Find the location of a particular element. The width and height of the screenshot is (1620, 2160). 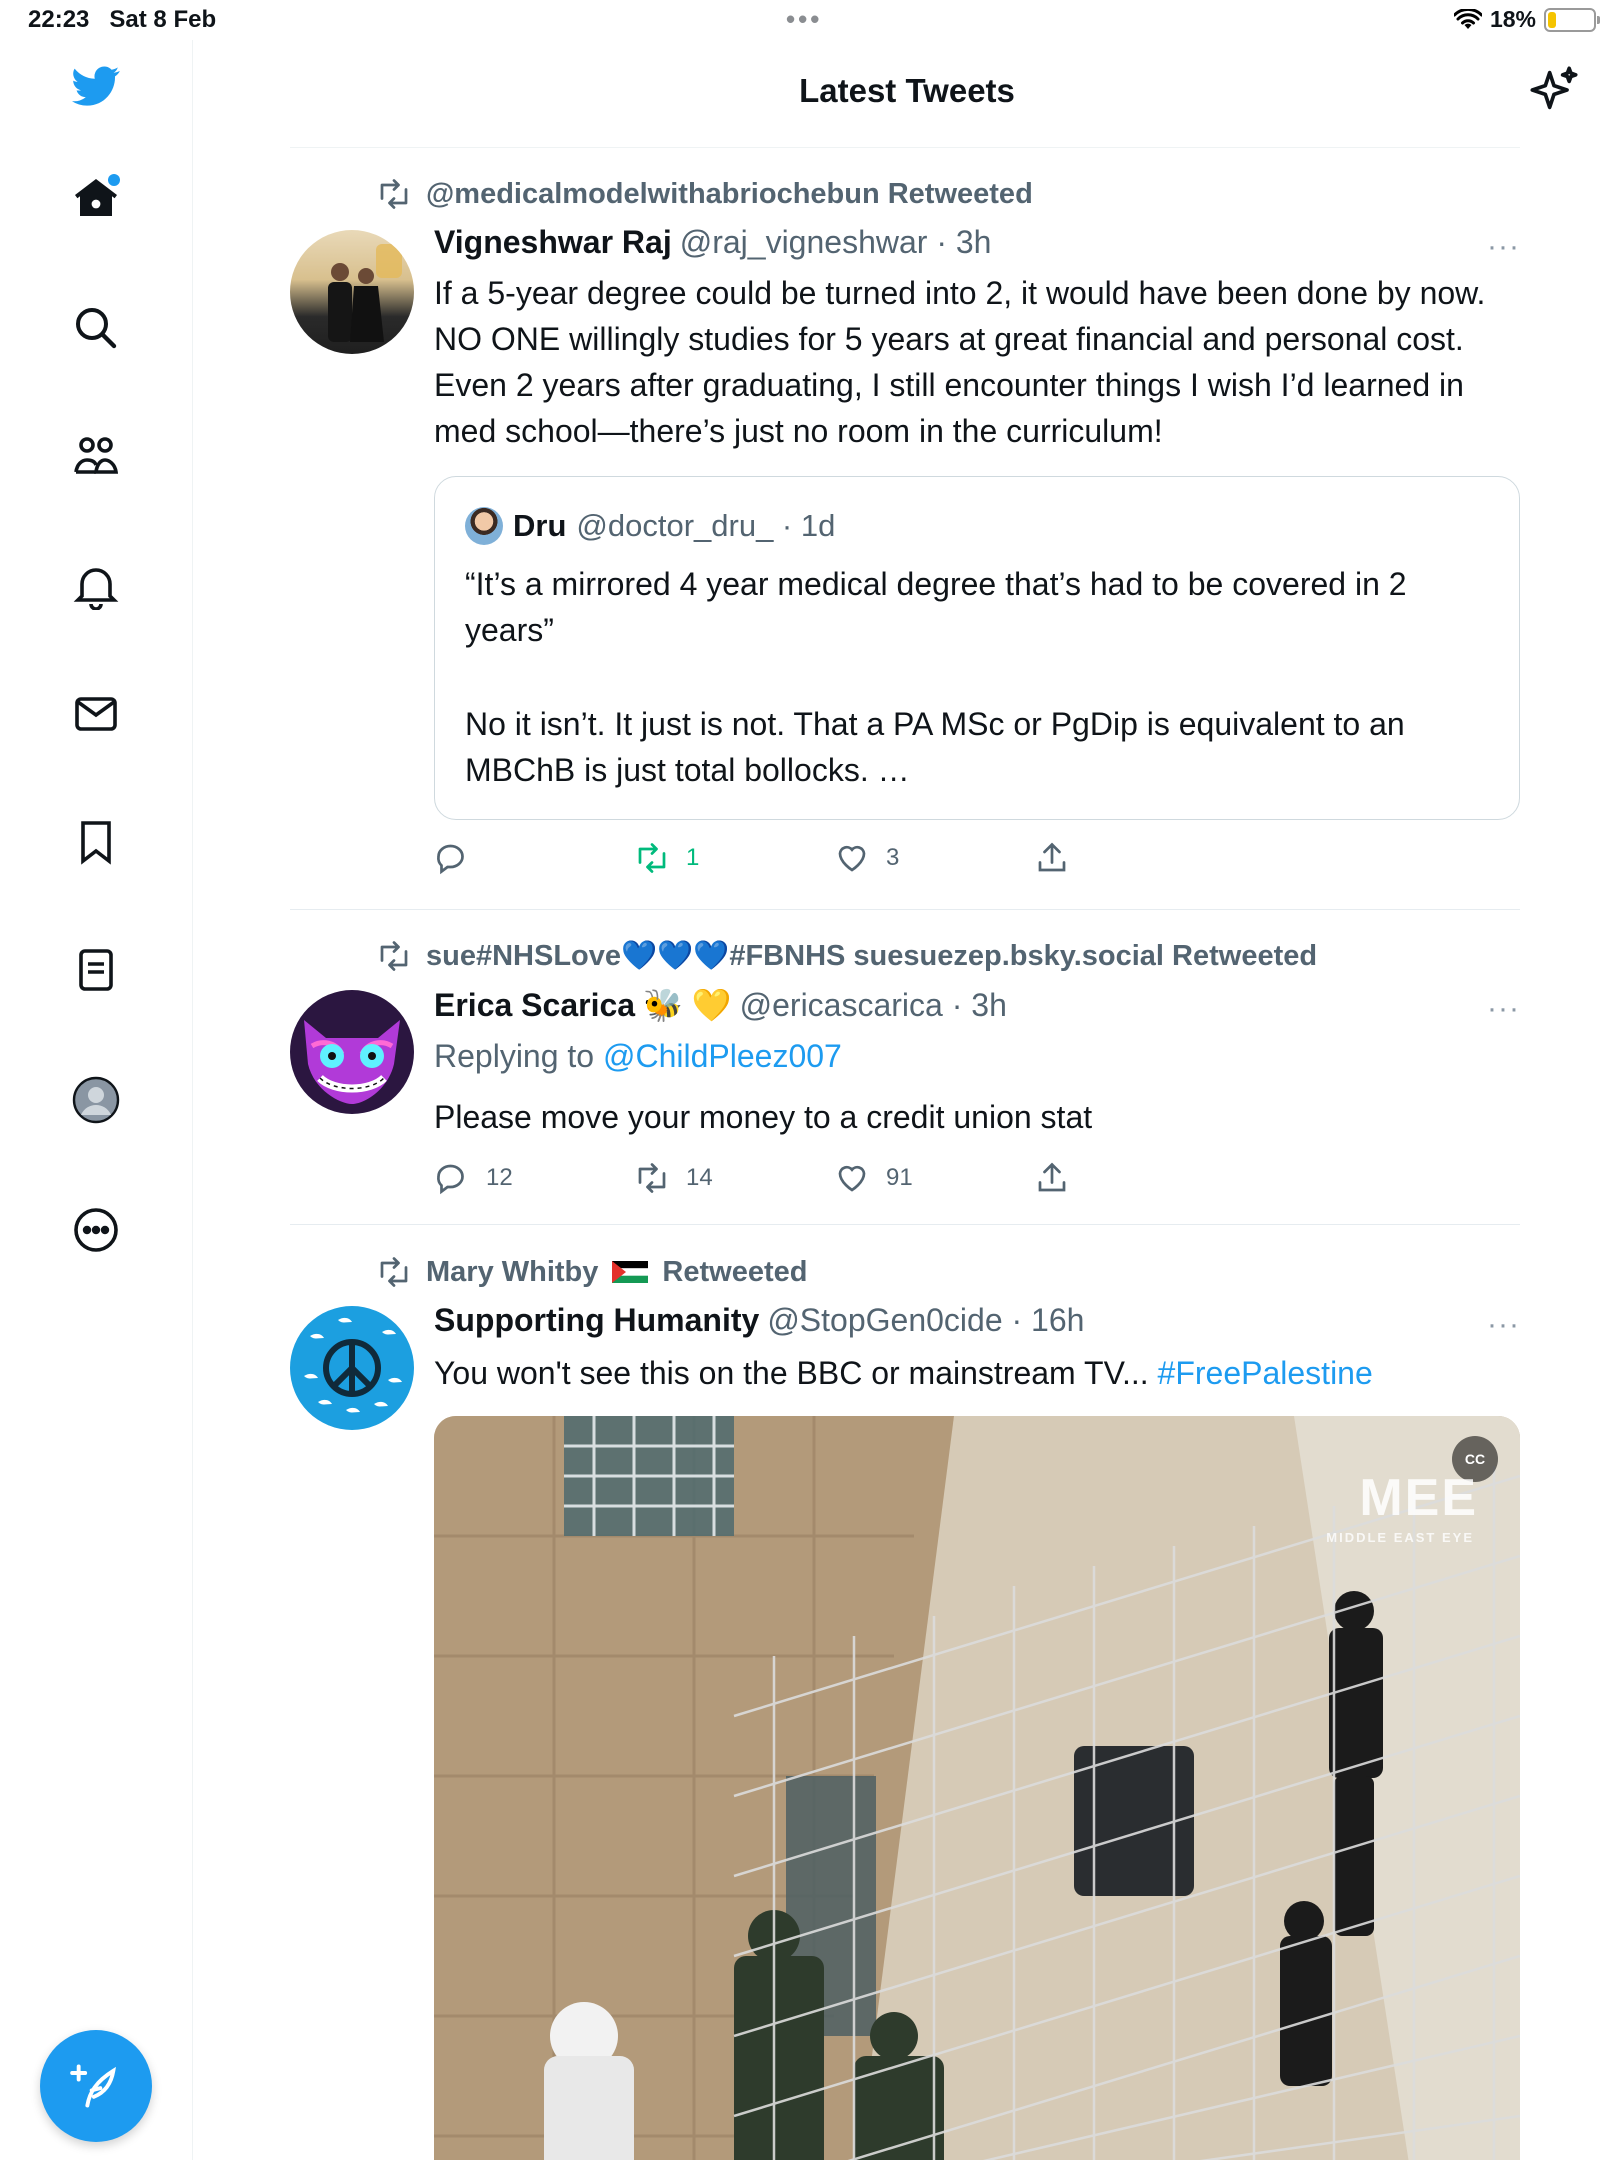

header-divider is located at coordinates (905, 147).